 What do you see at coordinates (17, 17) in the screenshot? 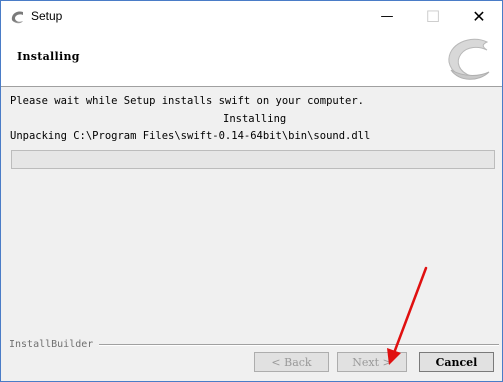
I see `app-icon` at bounding box center [17, 17].